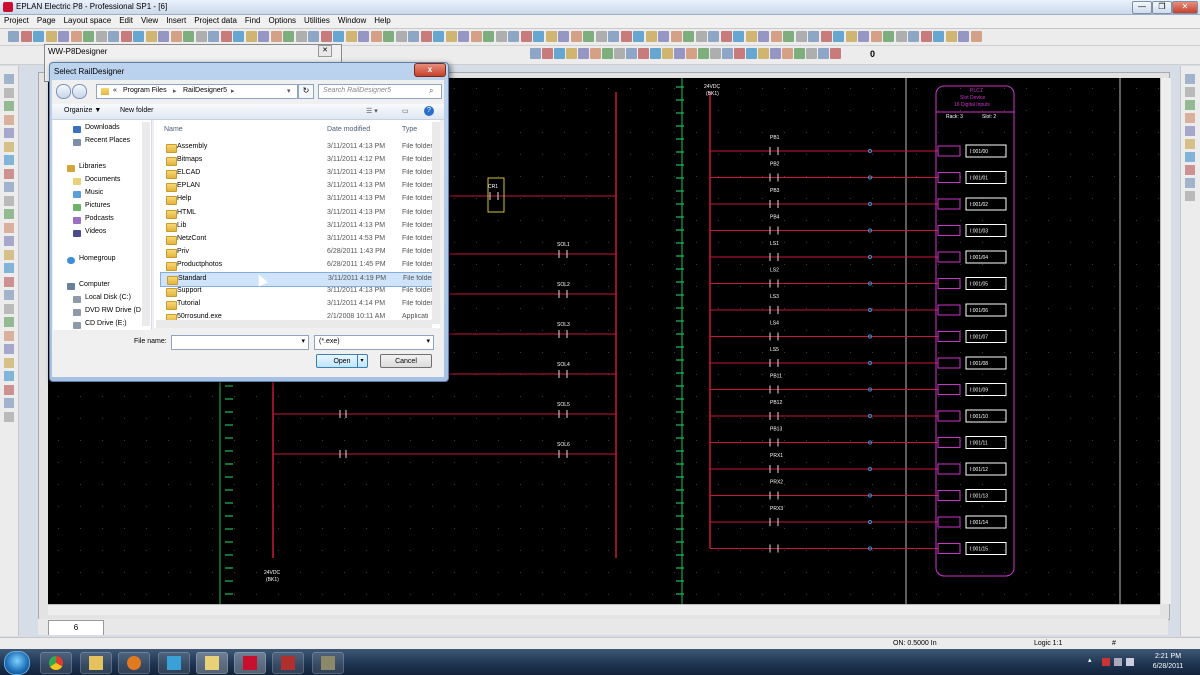 The width and height of the screenshot is (1200, 675). Describe the element at coordinates (97, 258) in the screenshot. I see `nav-homegroup: Homegroup` at that location.